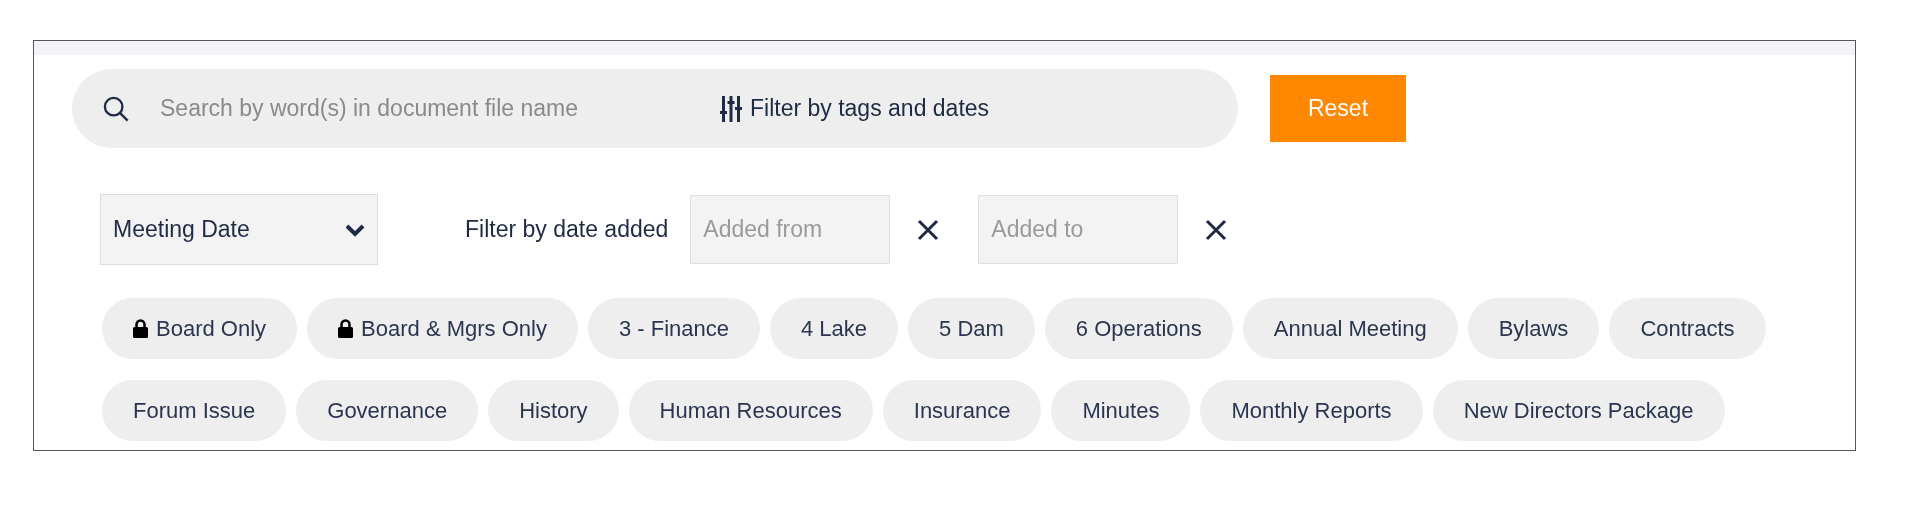 The width and height of the screenshot is (1920, 510). Describe the element at coordinates (1121, 410) in the screenshot. I see `tag-chip: Minutes` at that location.